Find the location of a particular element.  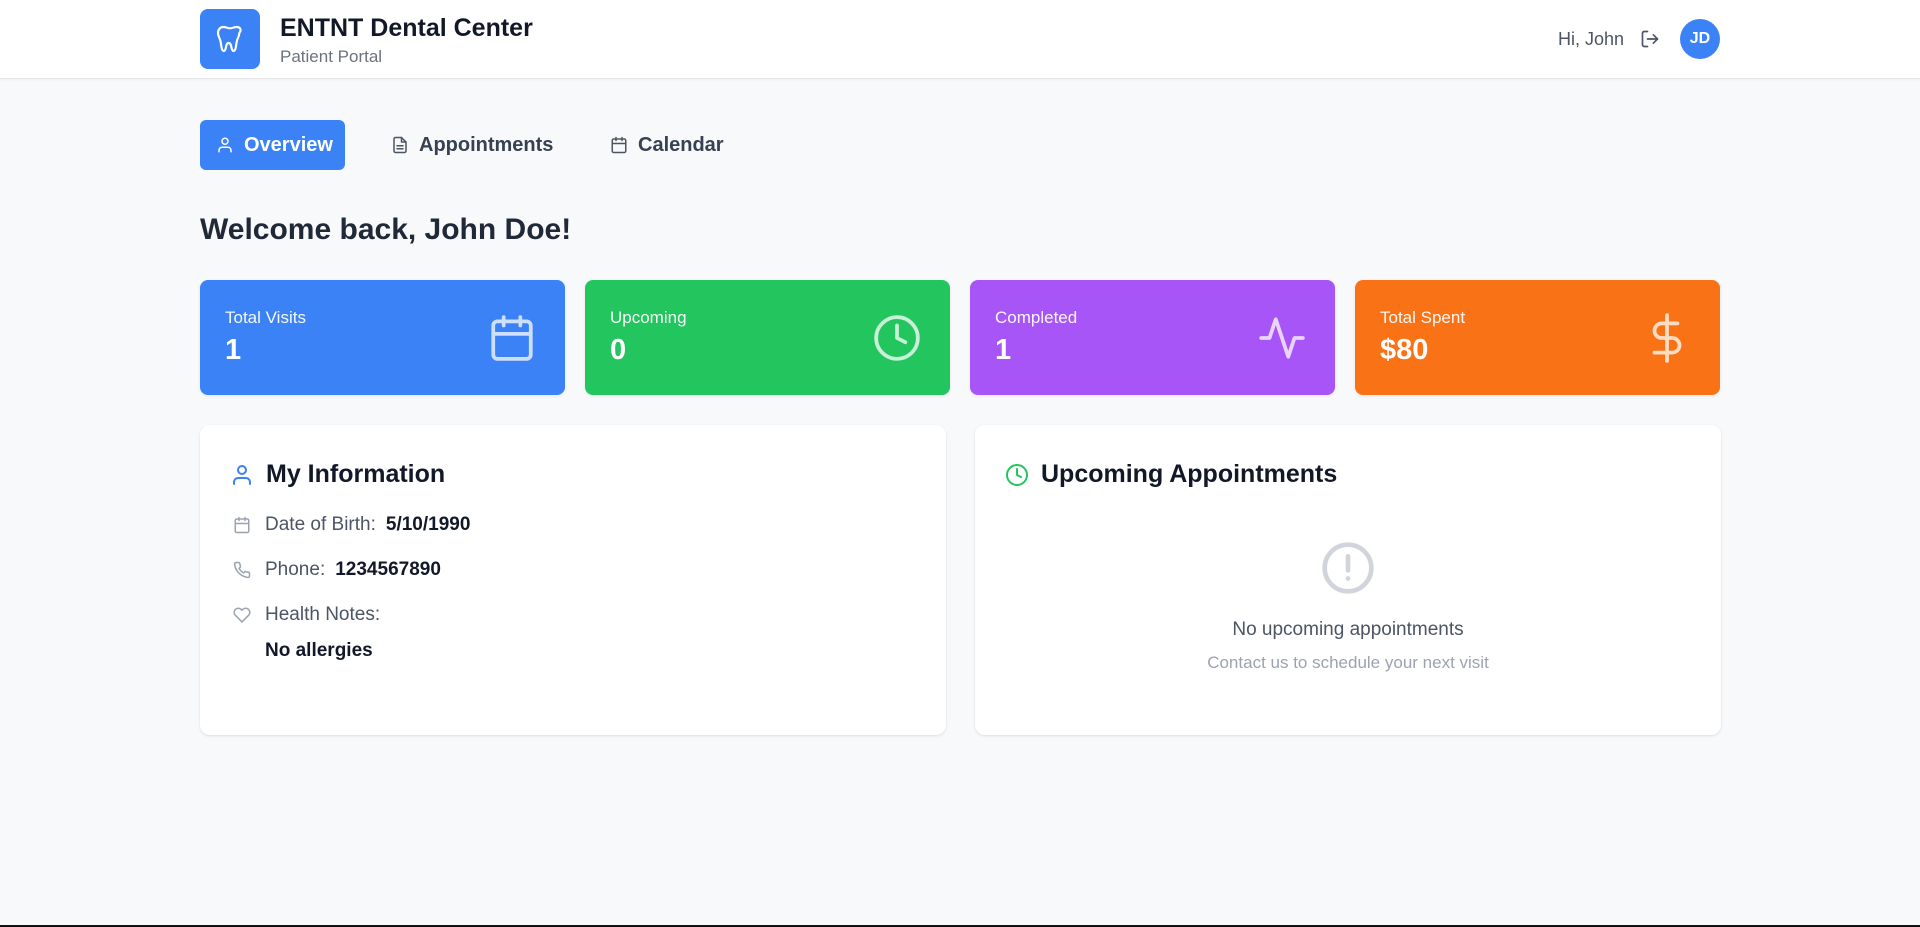

dob-row: Date of Birth: 5/10/1990 is located at coordinates (350, 525).